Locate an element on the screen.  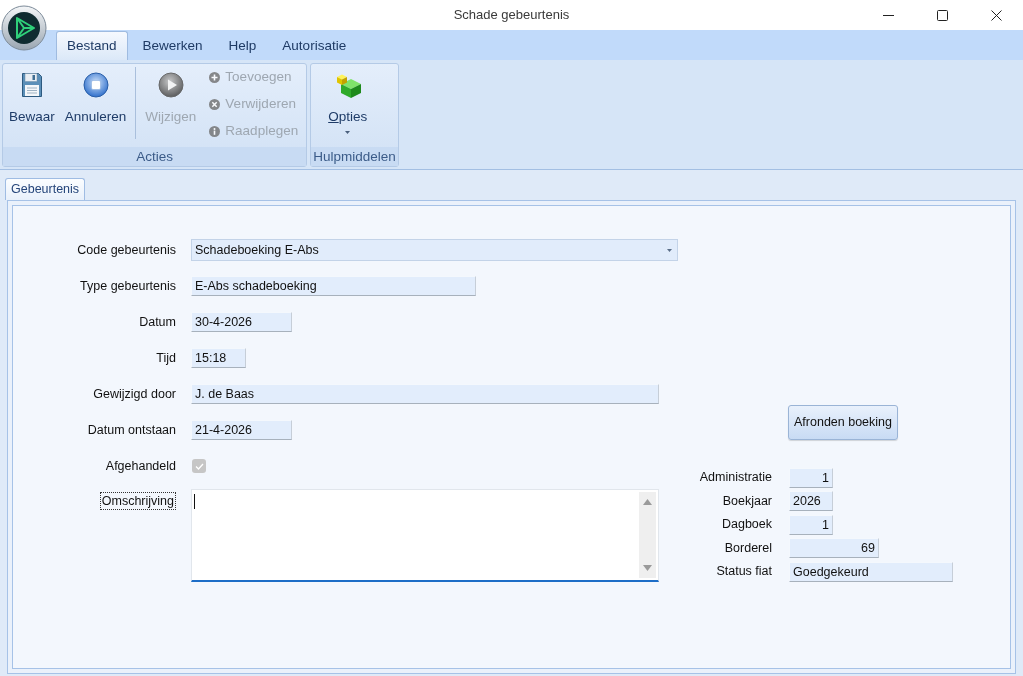
scrollbar is located at coordinates (647, 535).